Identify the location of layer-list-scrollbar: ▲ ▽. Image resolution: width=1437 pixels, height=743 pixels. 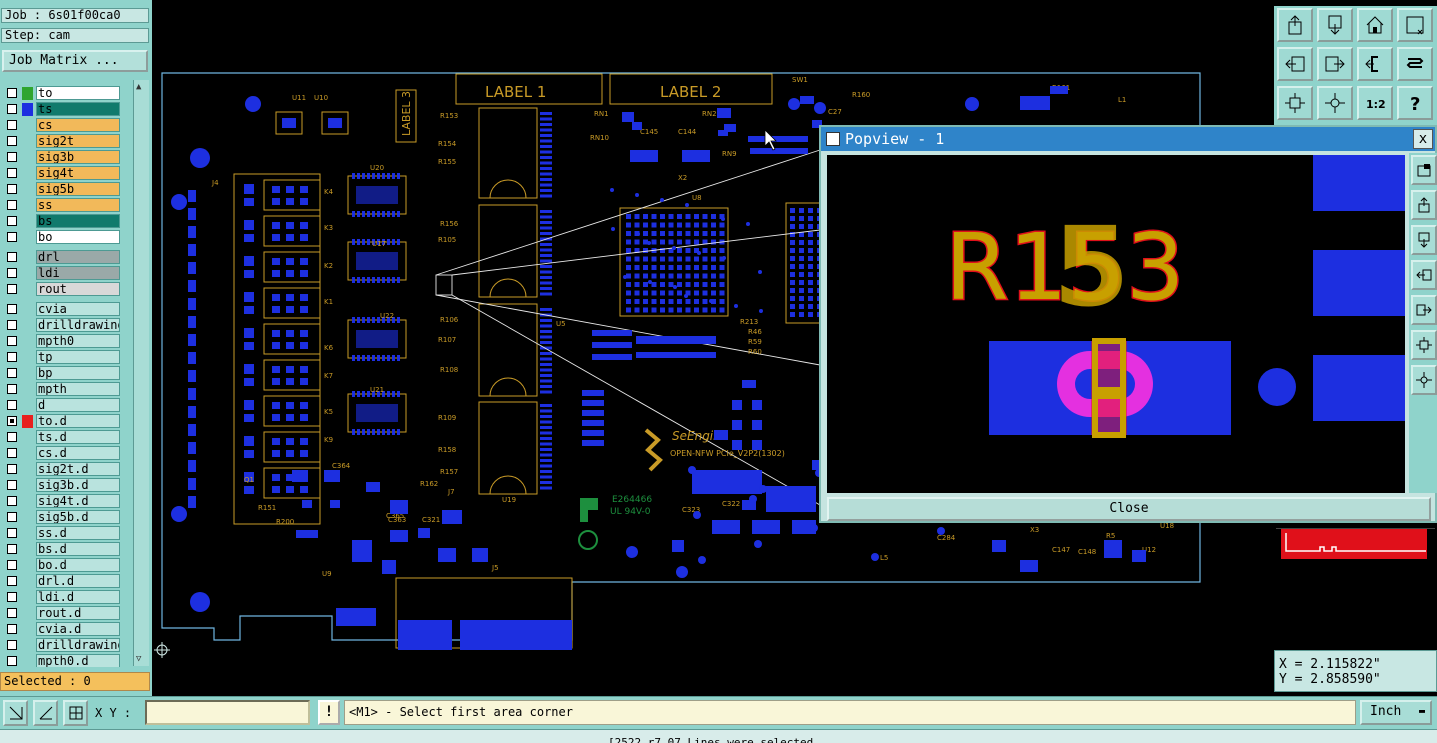
(141, 373).